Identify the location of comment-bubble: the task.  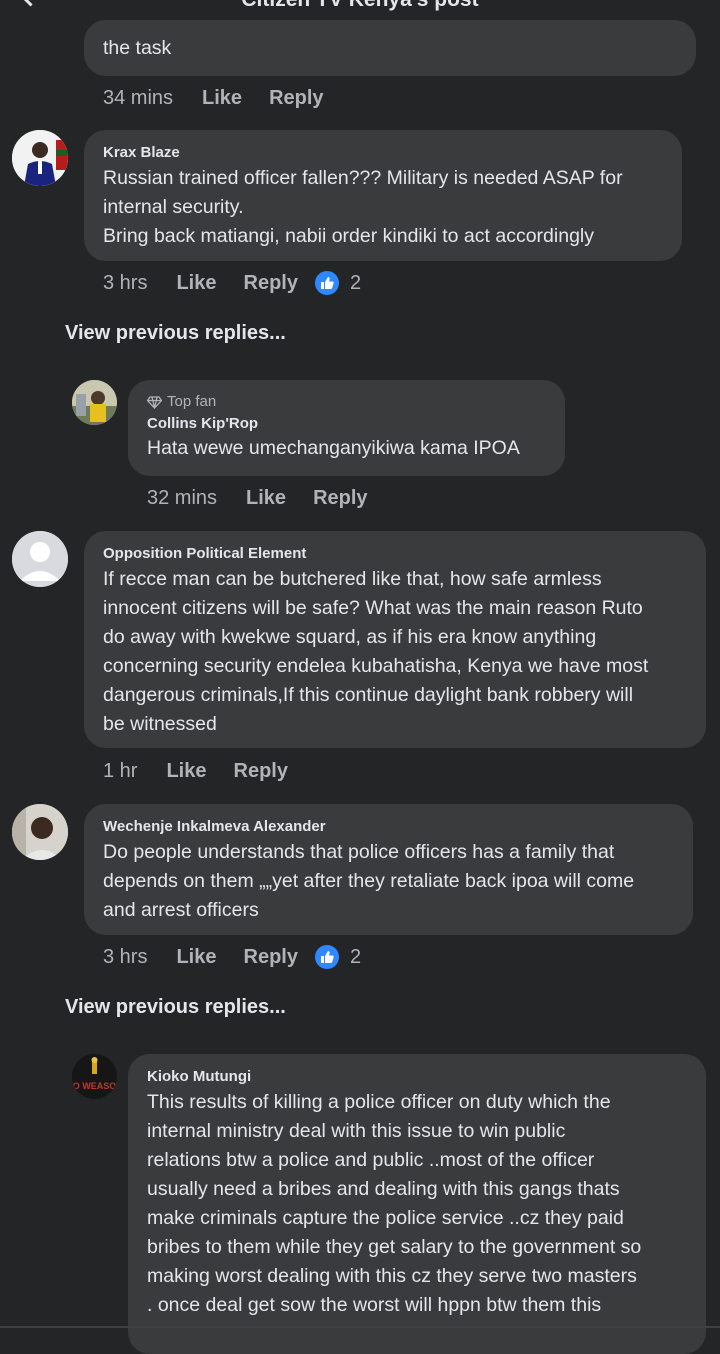
(390, 48).